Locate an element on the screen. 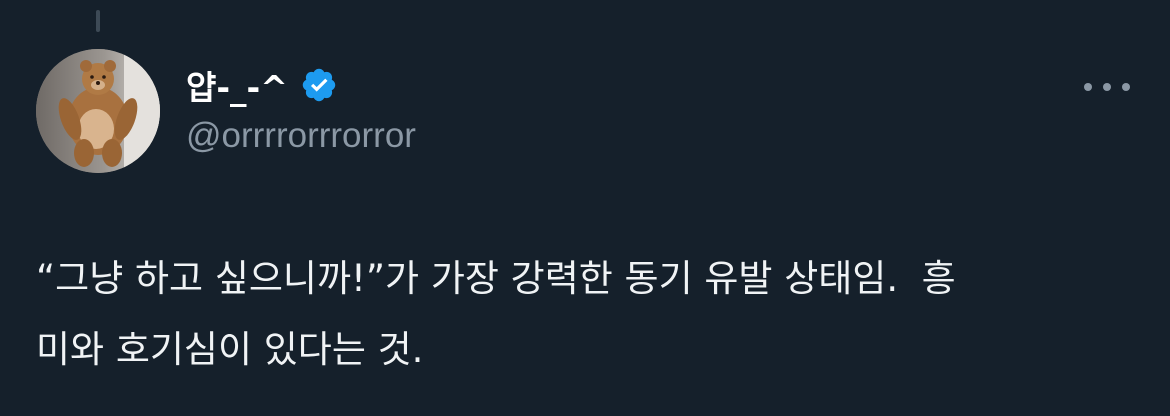 This screenshot has width=1170, height=416. author-handle: @orrrrorrrorror is located at coordinates (301, 136).